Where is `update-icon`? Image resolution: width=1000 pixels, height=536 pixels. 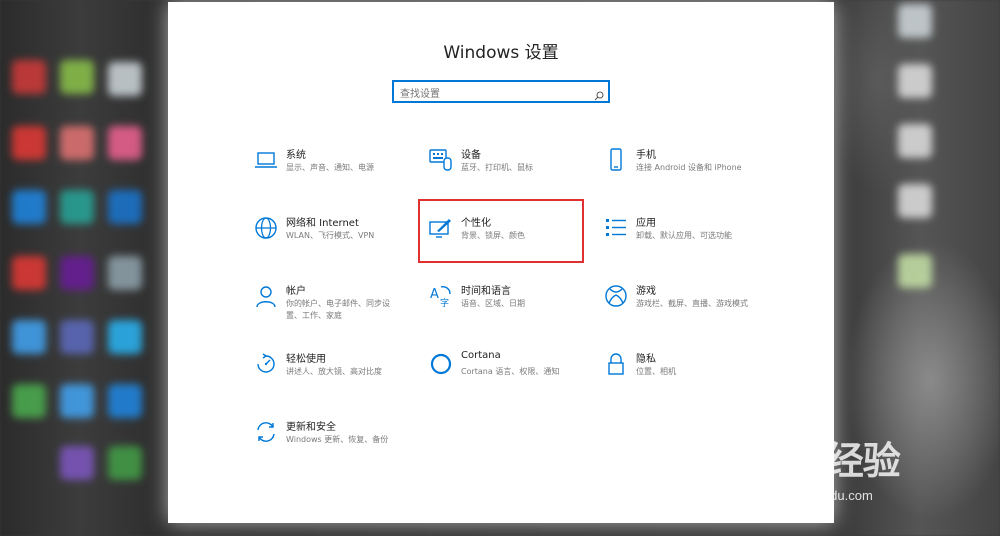 update-icon is located at coordinates (266, 432).